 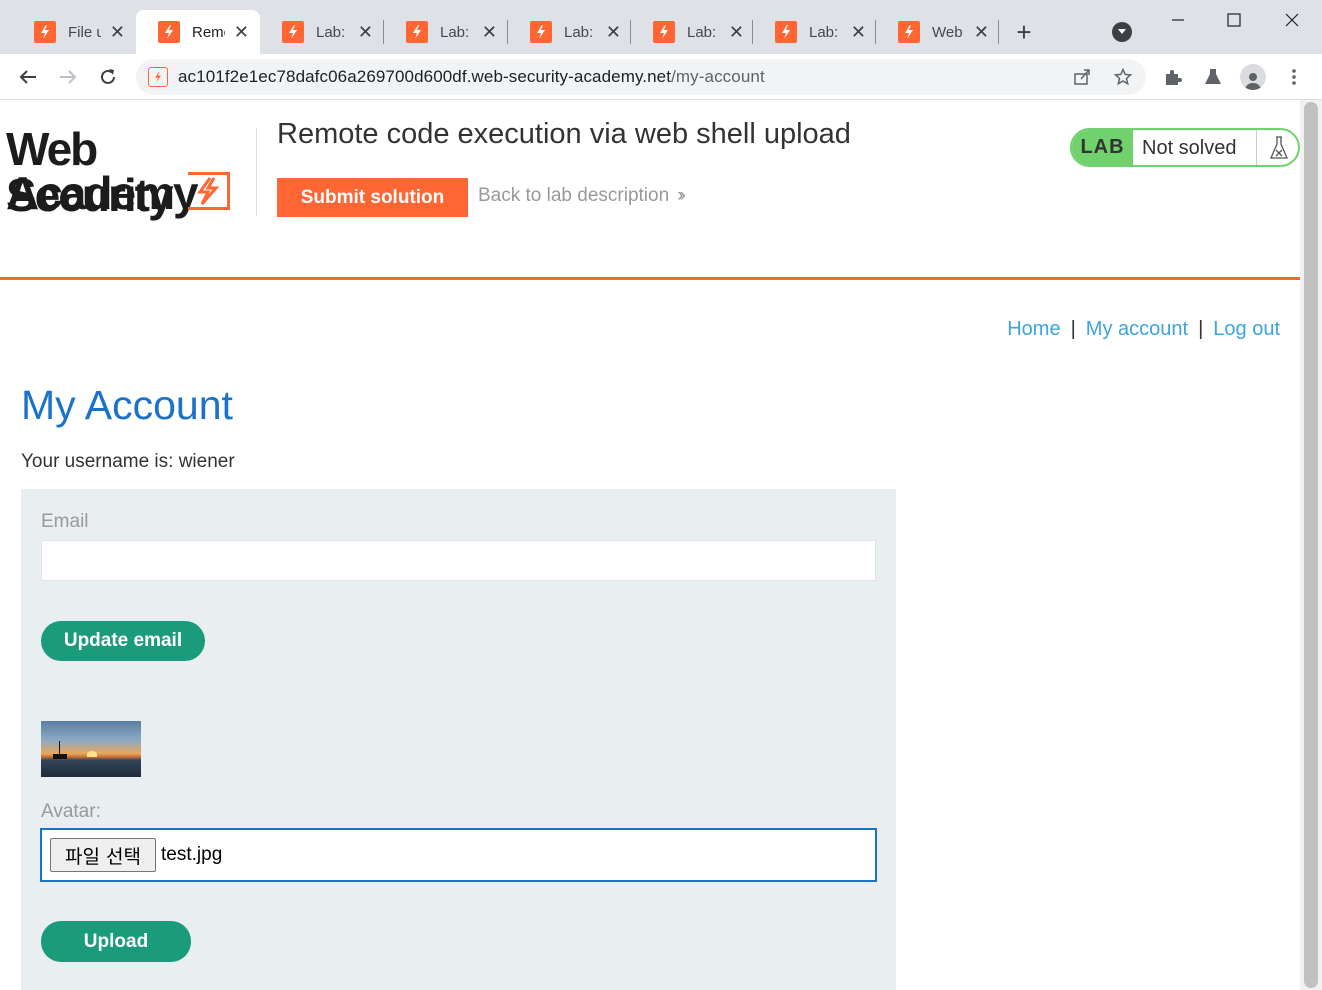 I want to click on back-to-lab-description-link: Back to lab description ››, so click(x=582, y=196).